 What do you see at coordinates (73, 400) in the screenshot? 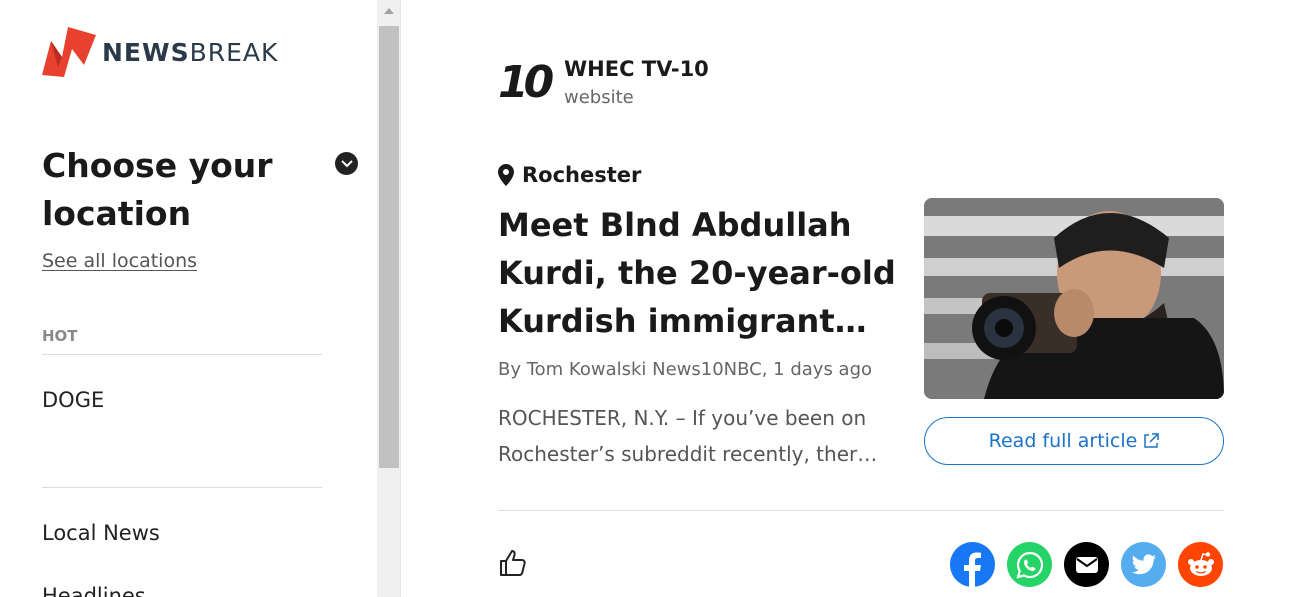
I see `hot-item-doge: DOGE` at bounding box center [73, 400].